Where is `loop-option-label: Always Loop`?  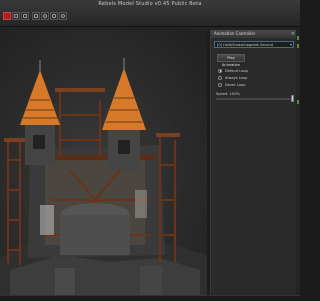 loop-option-label: Always Loop is located at coordinates (236, 78).